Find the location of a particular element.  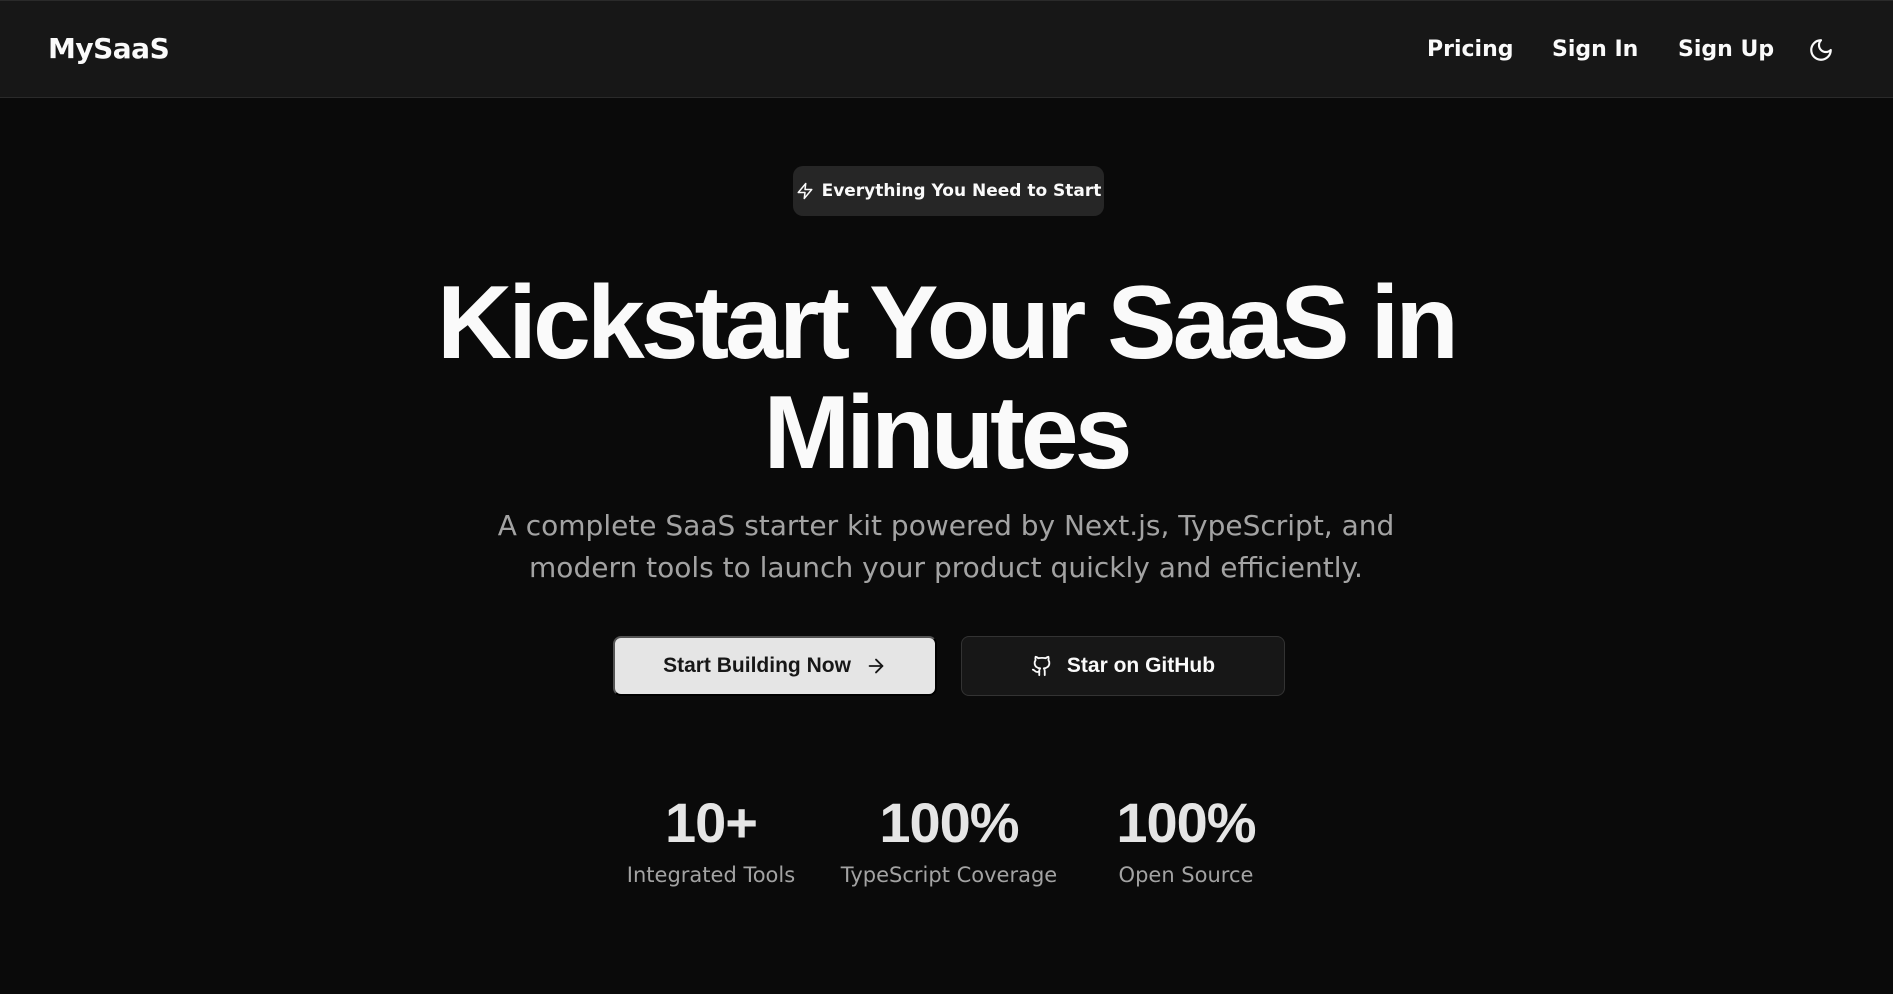

stat-typescript-coverage: 100% TypeScript Coverage is located at coordinates (949, 839).